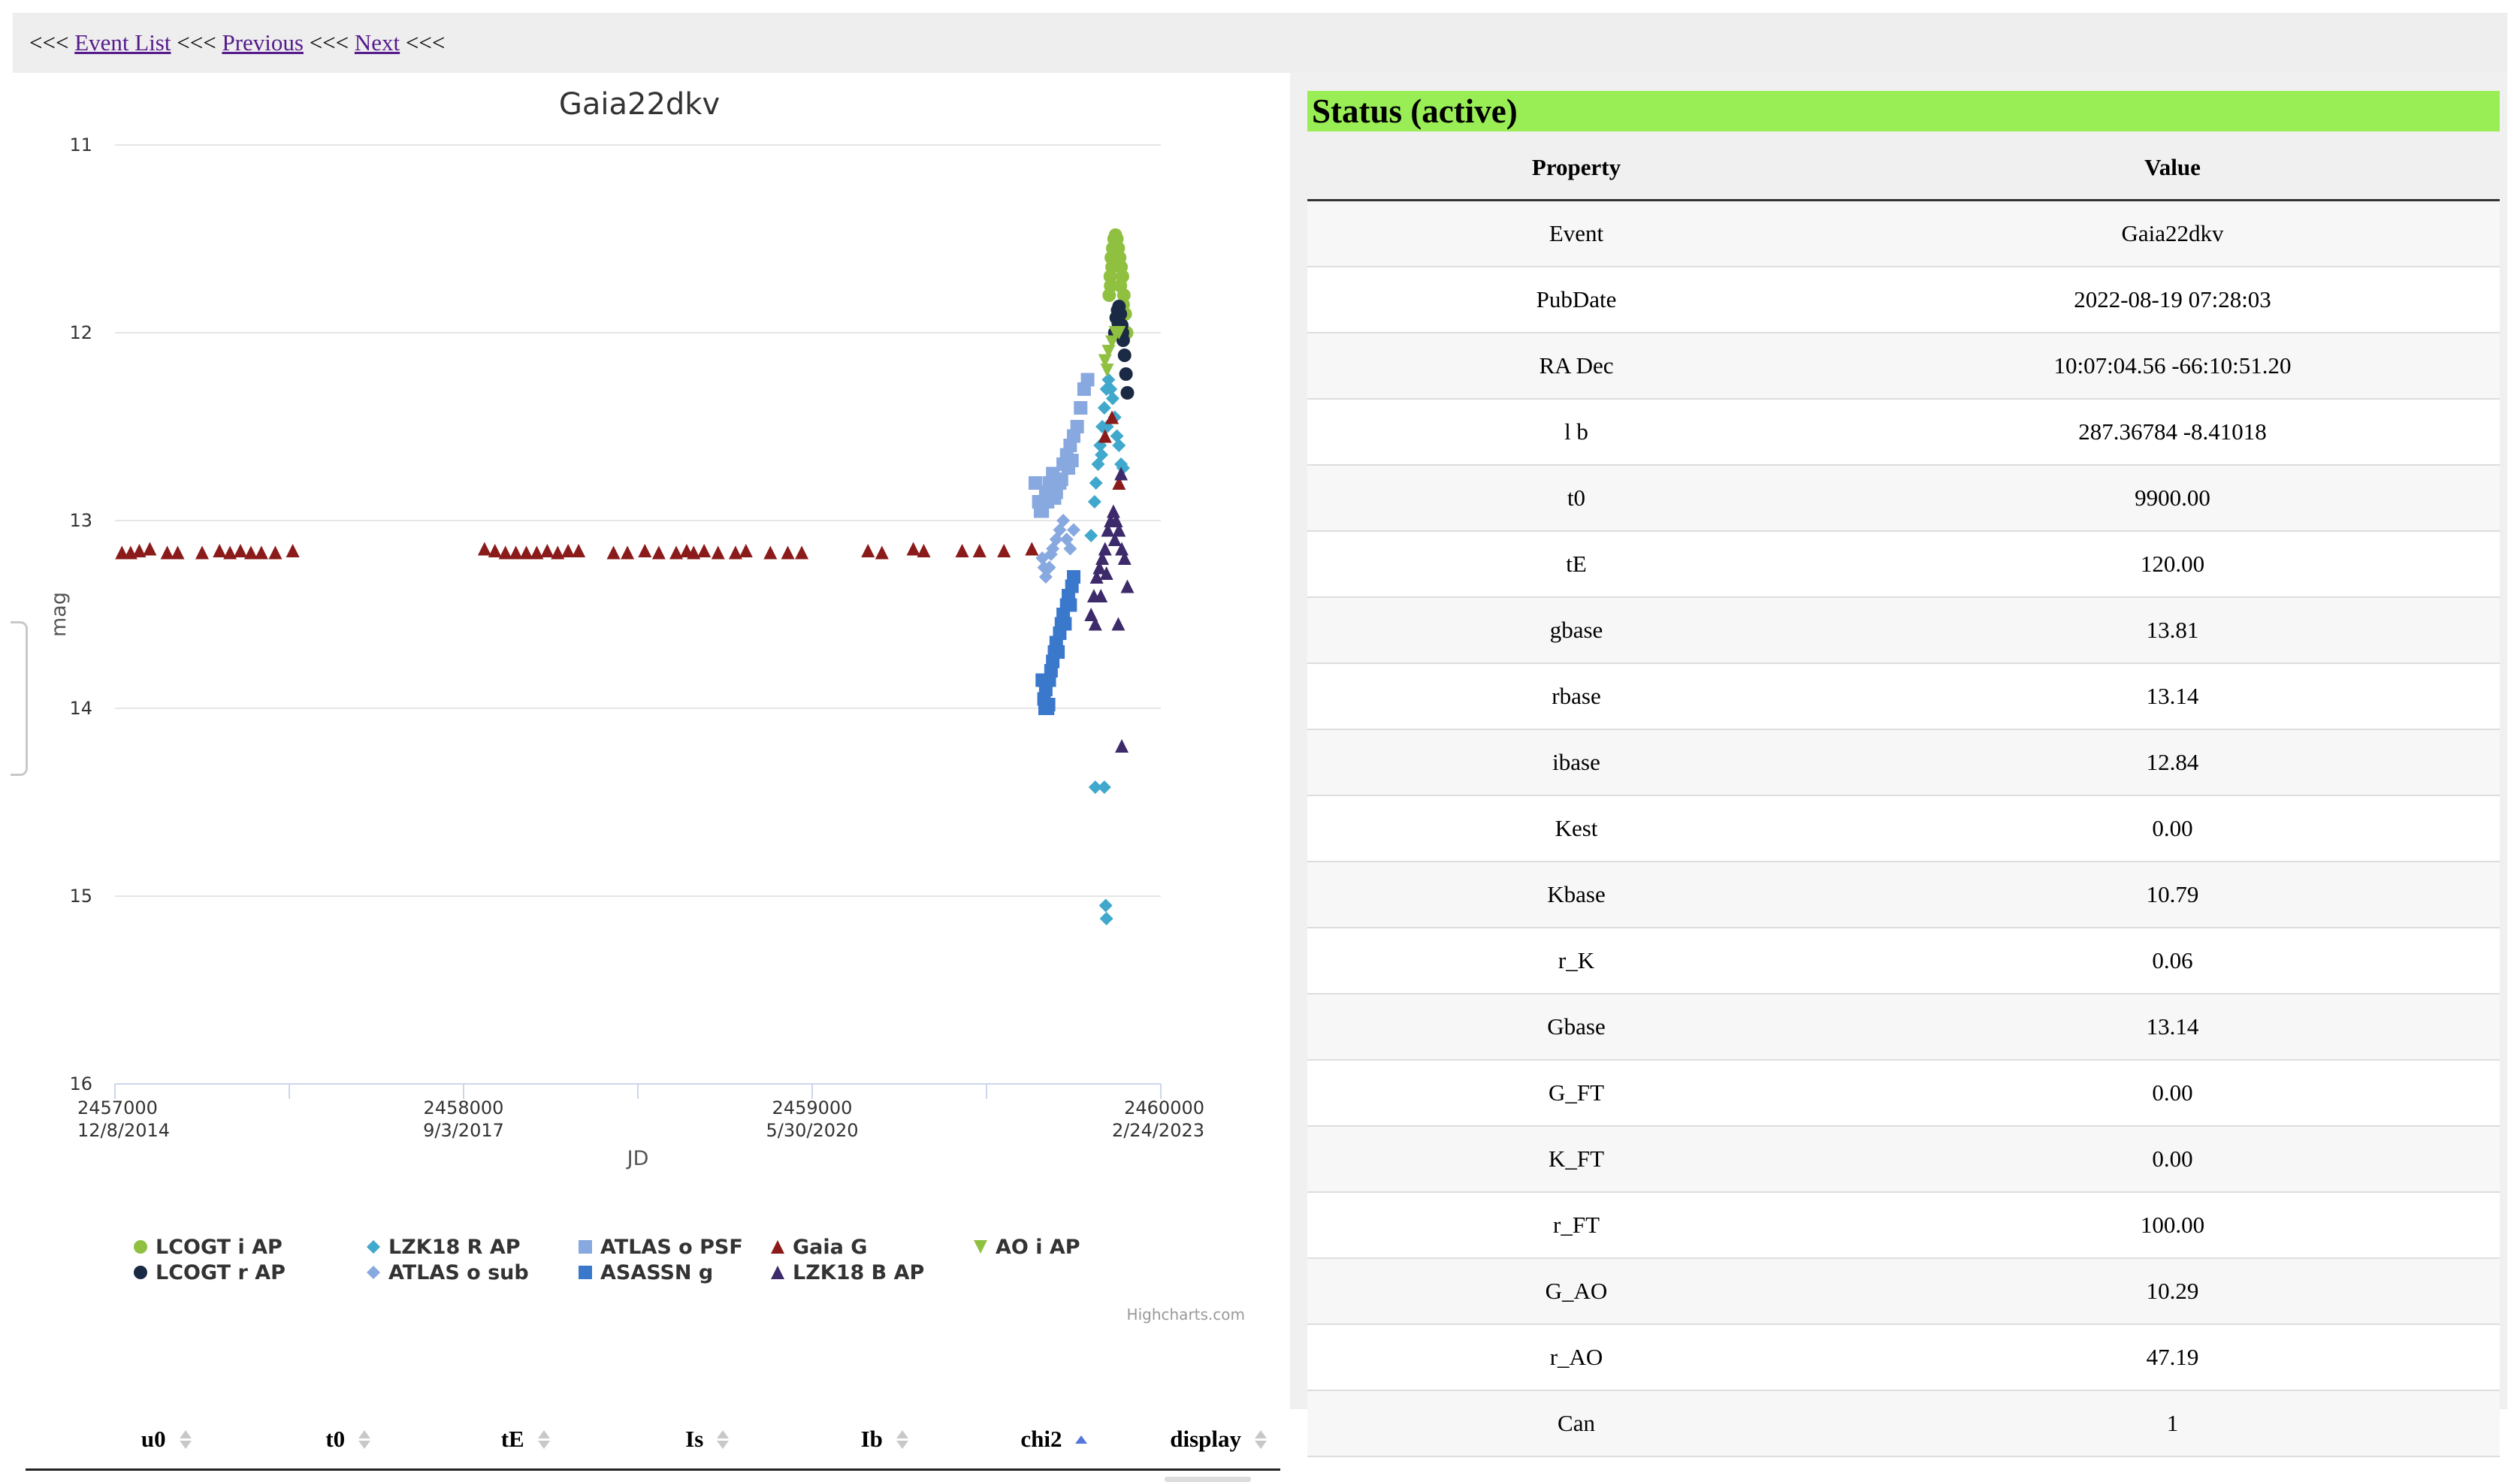  I want to click on value-cell: 10.29, so click(2172, 1291).